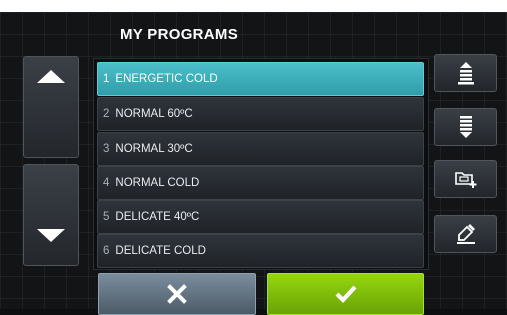 Image resolution: width=507 pixels, height=315 pixels. I want to click on scroll-down-button, so click(51, 215).